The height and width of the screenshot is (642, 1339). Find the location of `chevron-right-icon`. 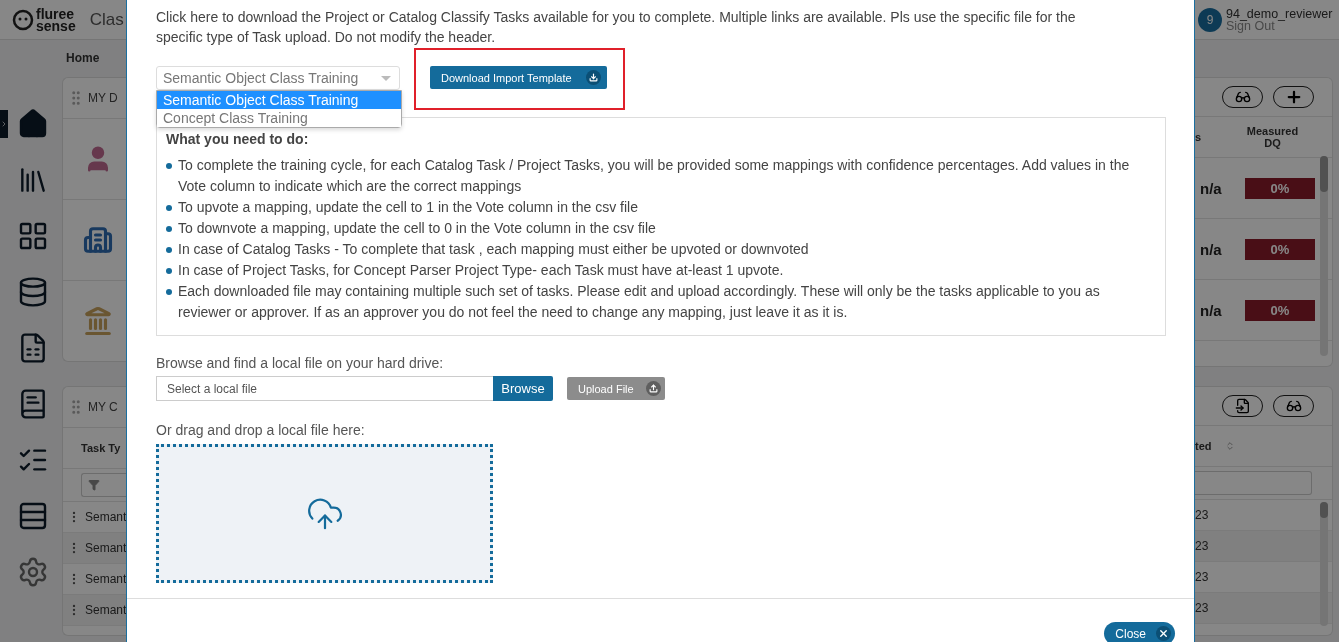

chevron-right-icon is located at coordinates (4, 124).